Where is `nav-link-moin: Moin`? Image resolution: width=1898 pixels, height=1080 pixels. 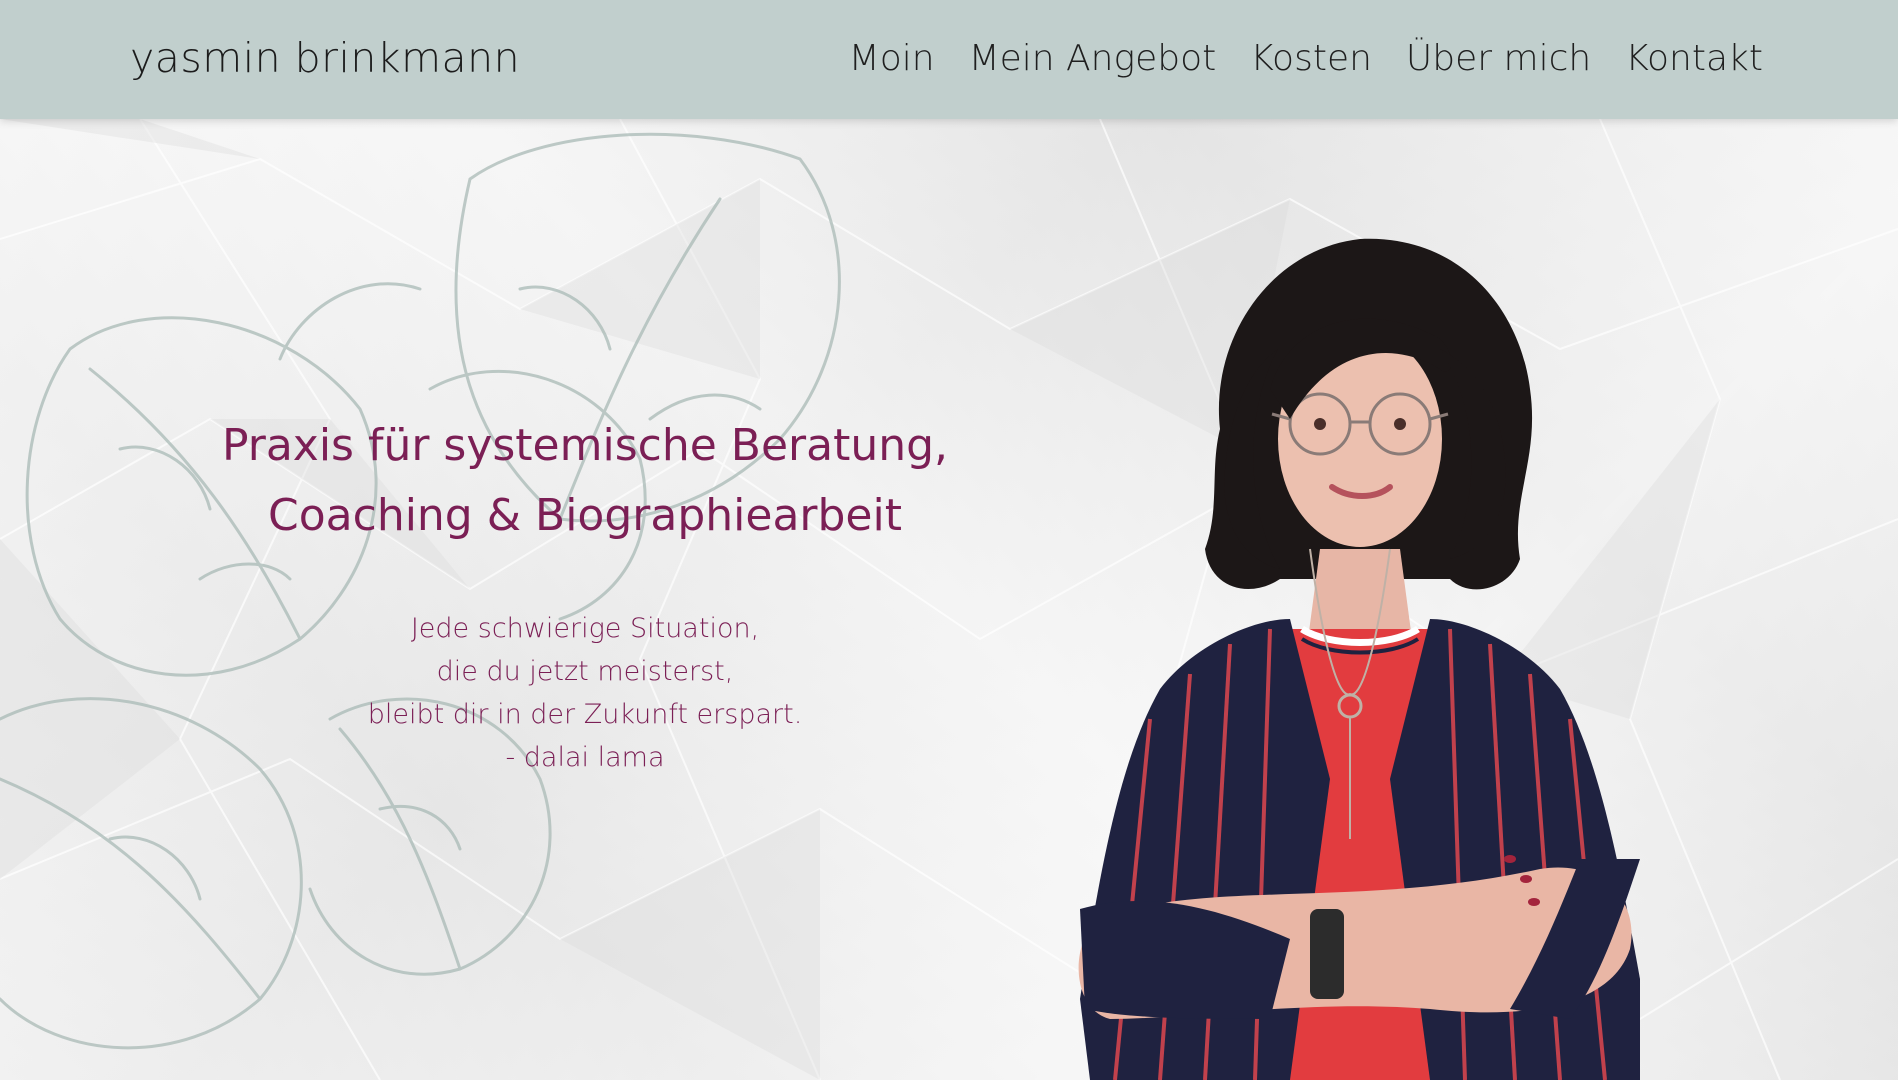
nav-link-moin: Moin is located at coordinates (892, 58).